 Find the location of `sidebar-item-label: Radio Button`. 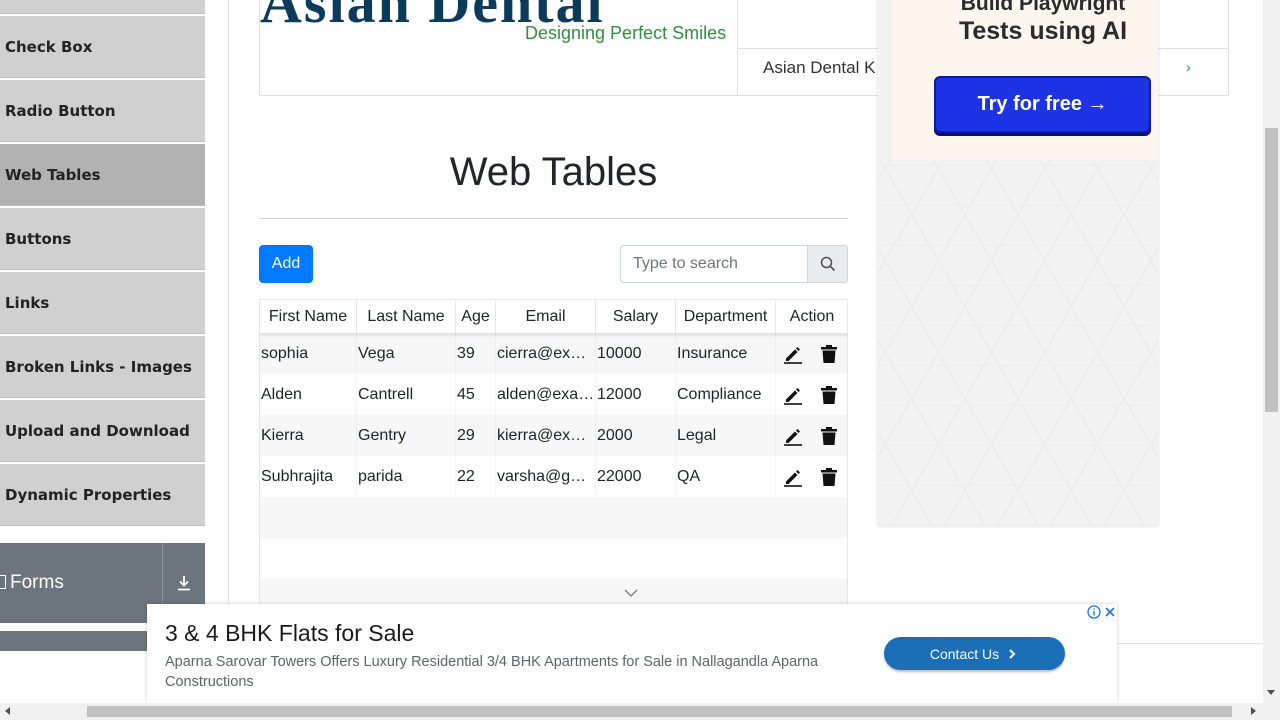

sidebar-item-label: Radio Button is located at coordinates (60, 110).